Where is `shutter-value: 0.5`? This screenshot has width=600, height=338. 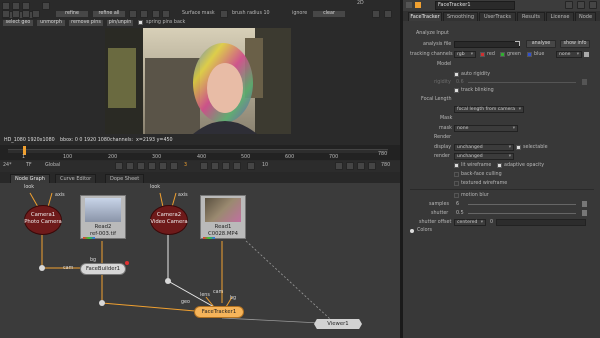
shutter-value: 0.5 is located at coordinates (460, 213).